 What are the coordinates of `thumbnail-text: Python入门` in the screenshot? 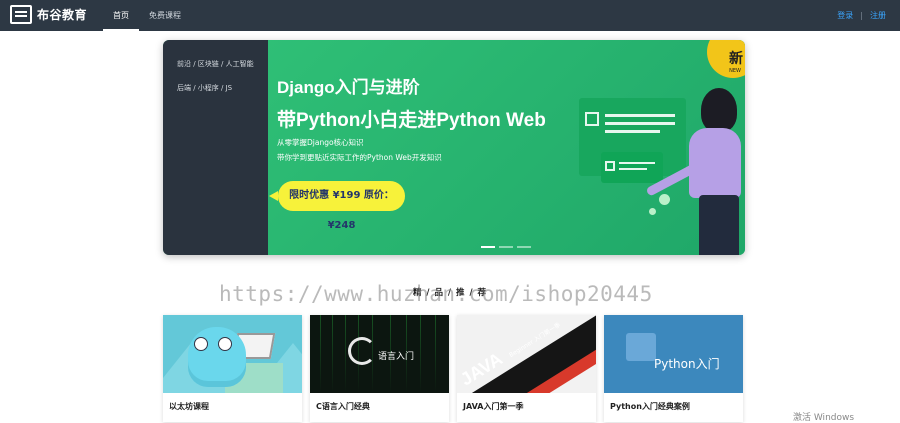 It's located at (687, 364).